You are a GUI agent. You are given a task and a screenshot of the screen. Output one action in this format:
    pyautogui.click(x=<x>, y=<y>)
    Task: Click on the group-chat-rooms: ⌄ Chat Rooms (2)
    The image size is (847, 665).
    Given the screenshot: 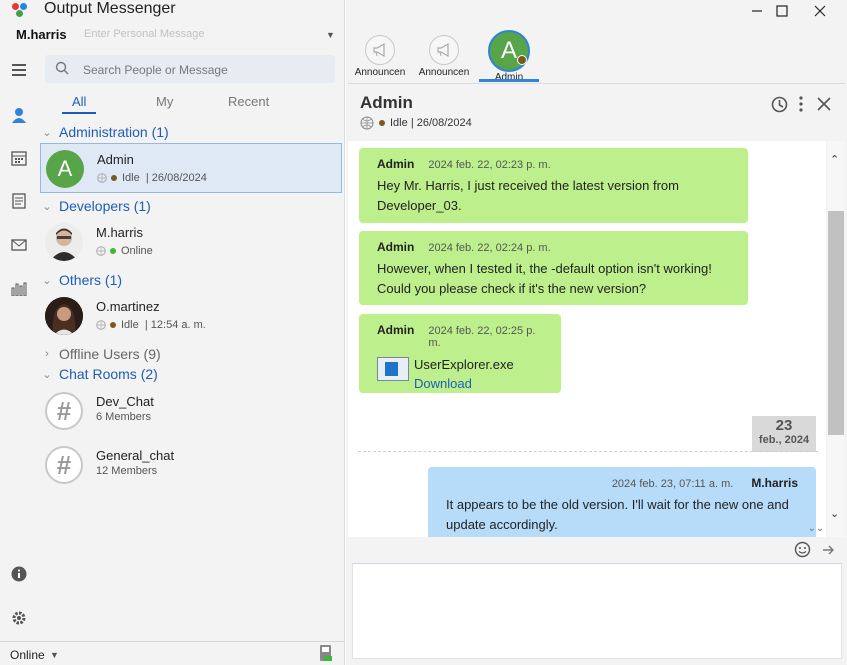 What is the action you would take?
    pyautogui.click(x=98, y=374)
    